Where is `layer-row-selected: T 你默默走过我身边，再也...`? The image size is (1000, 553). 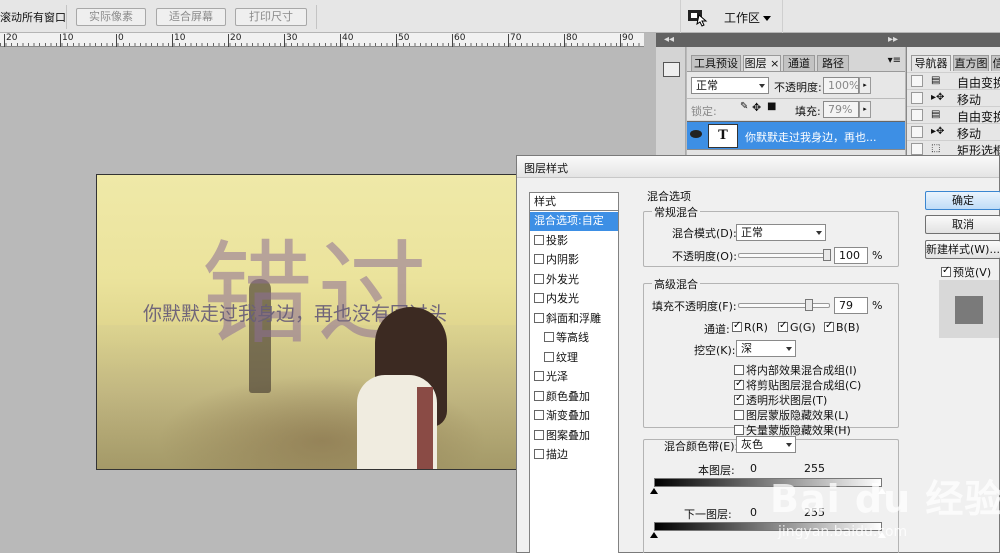 layer-row-selected: T 你默默走过我身边，再也... is located at coordinates (796, 135).